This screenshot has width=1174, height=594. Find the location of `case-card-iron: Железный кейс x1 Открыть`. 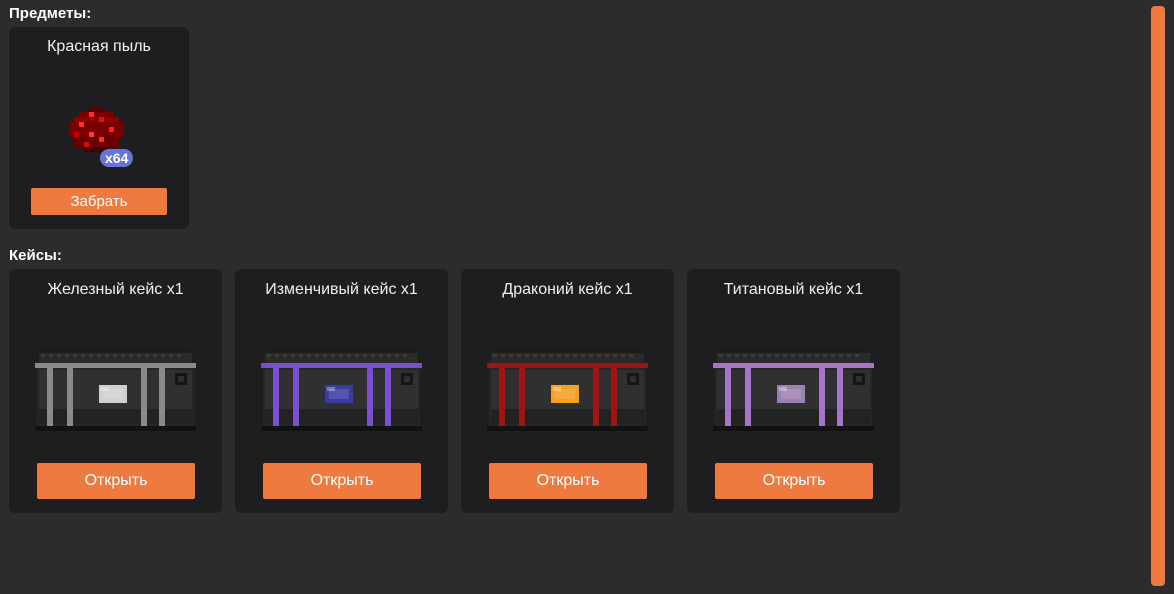

case-card-iron: Железный кейс x1 Открыть is located at coordinates (115, 391).